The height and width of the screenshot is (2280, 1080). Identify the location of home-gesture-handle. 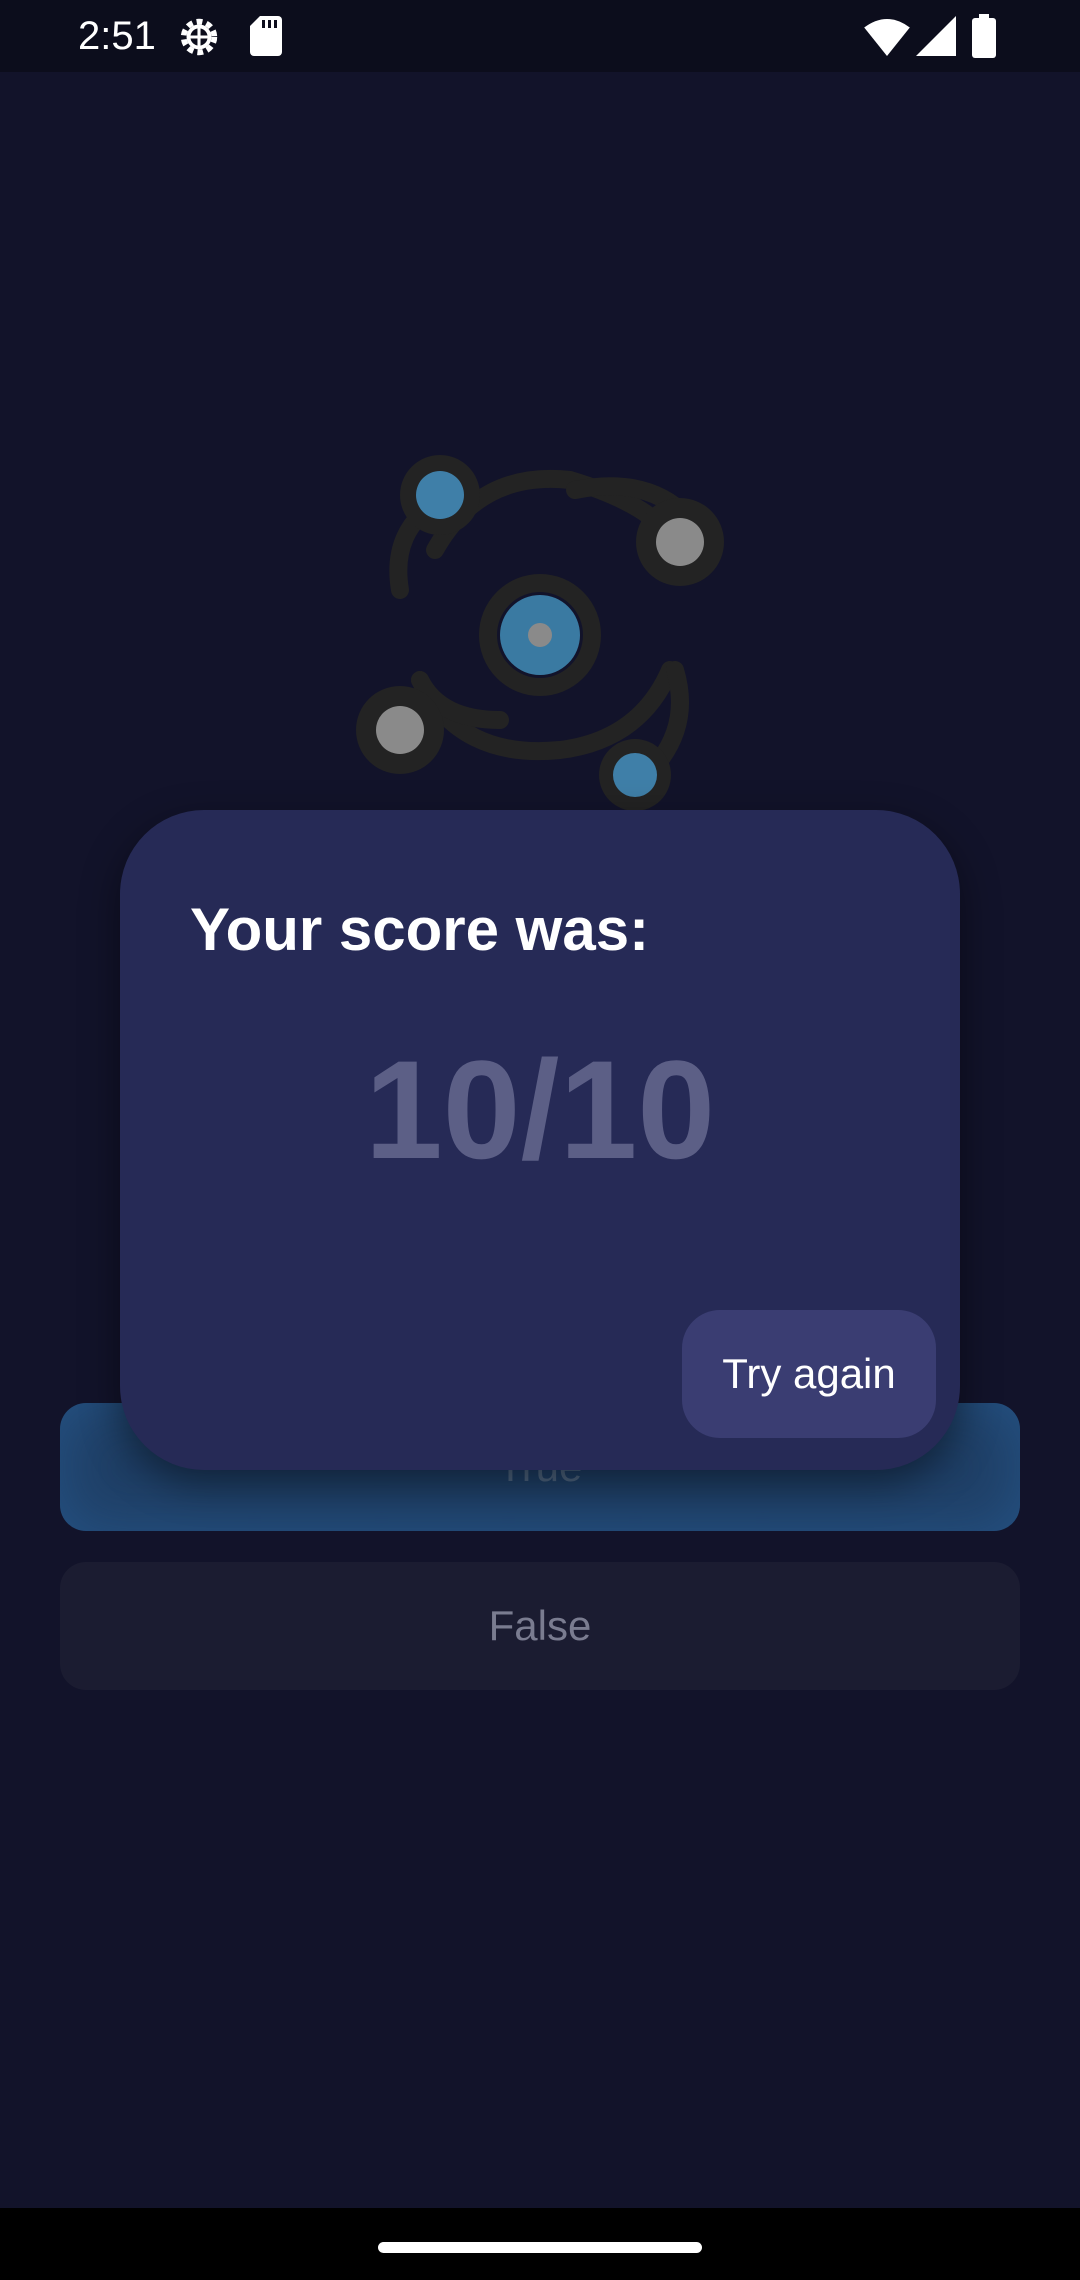
(540, 2247).